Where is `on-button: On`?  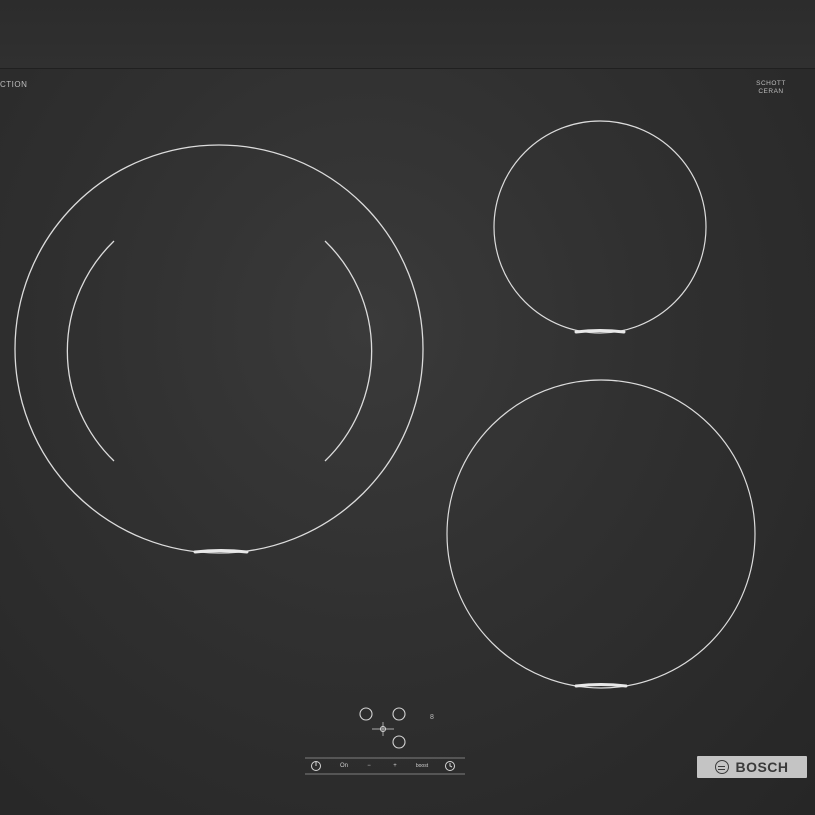
on-button: On is located at coordinates (344, 766).